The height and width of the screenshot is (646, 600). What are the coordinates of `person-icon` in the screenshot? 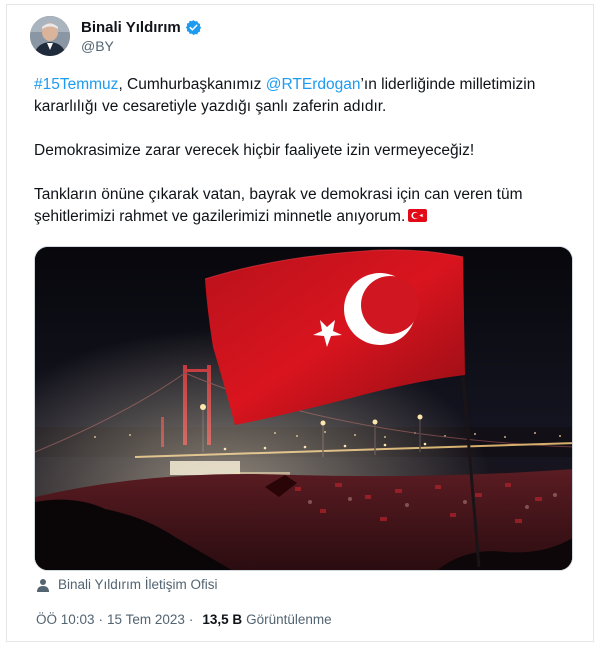 It's located at (43, 585).